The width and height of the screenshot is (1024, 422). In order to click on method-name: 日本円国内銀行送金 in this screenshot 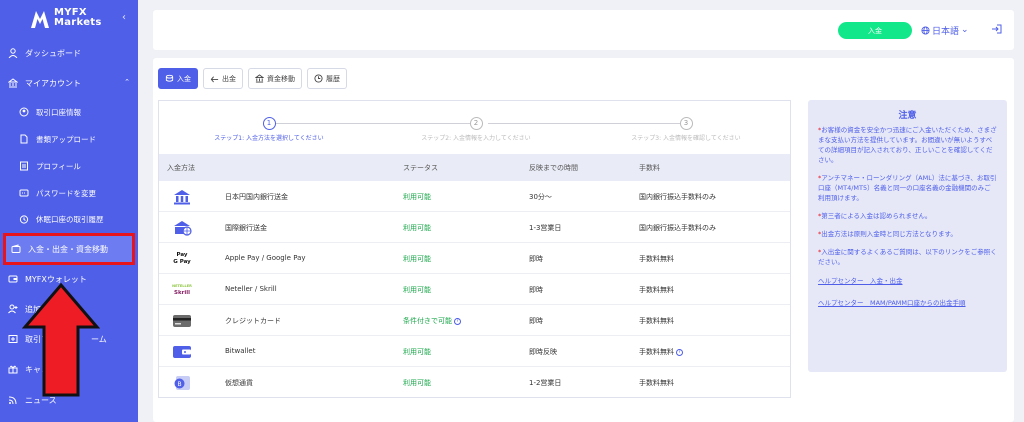, I will do `click(256, 197)`.